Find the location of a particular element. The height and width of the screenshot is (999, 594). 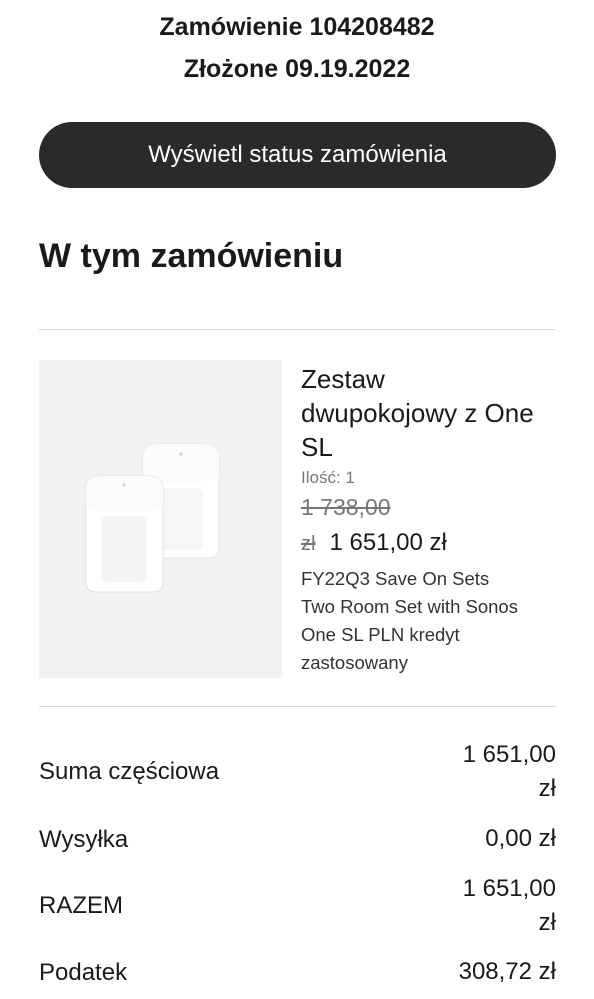

product-name: Zestaw dwupokojowy z One SL is located at coordinates (436, 413).